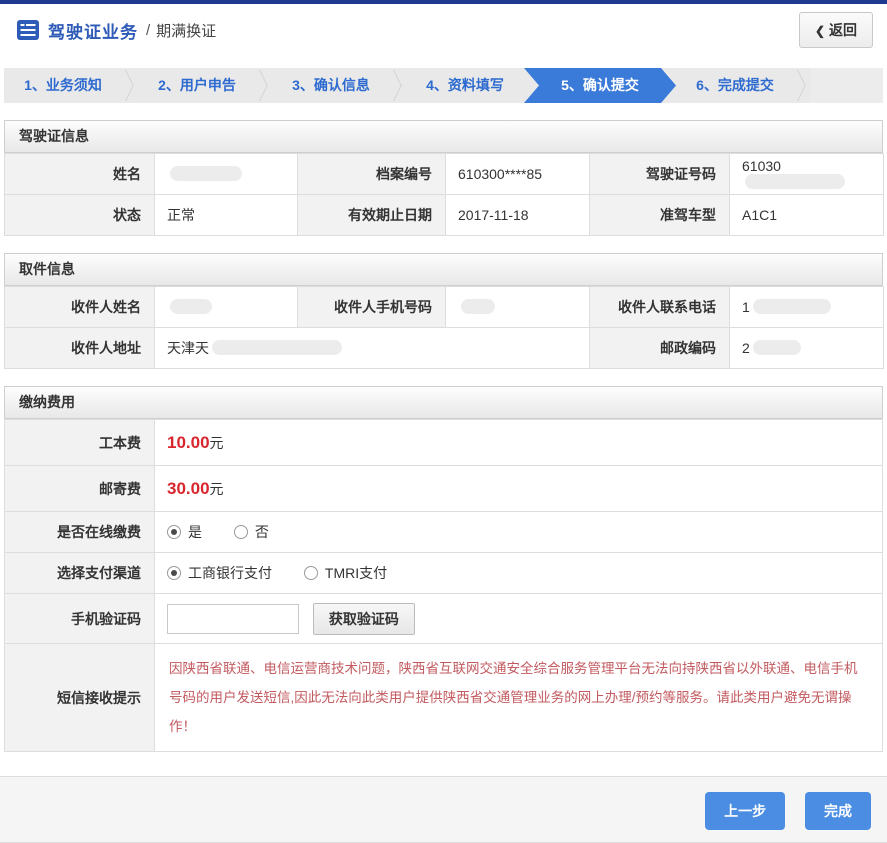 This screenshot has height=843, width=887. I want to click on table-row: 状态 正常 有效期止日期 2017-11-18 准驾车型 A1C1, so click(444, 215).